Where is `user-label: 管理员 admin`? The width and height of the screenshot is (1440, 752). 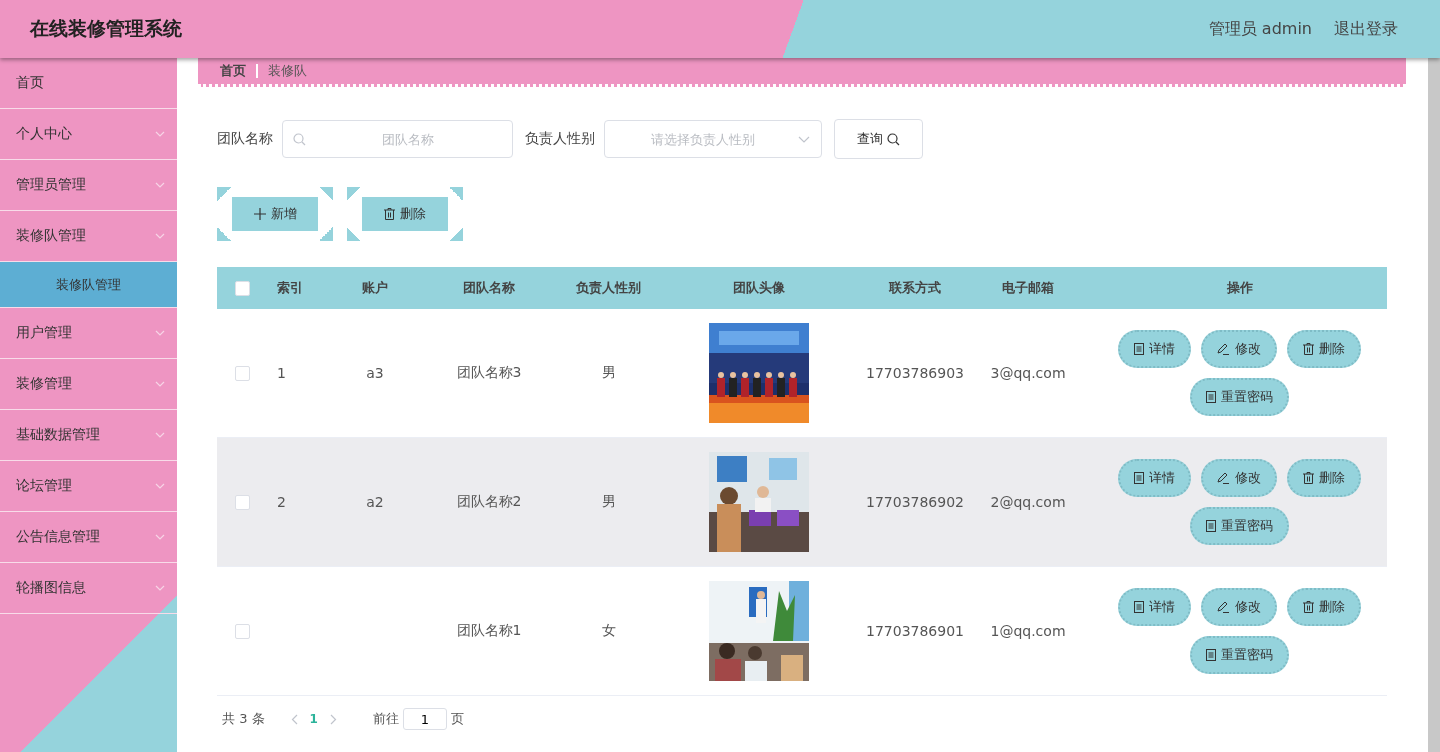 user-label: 管理员 admin is located at coordinates (1260, 29).